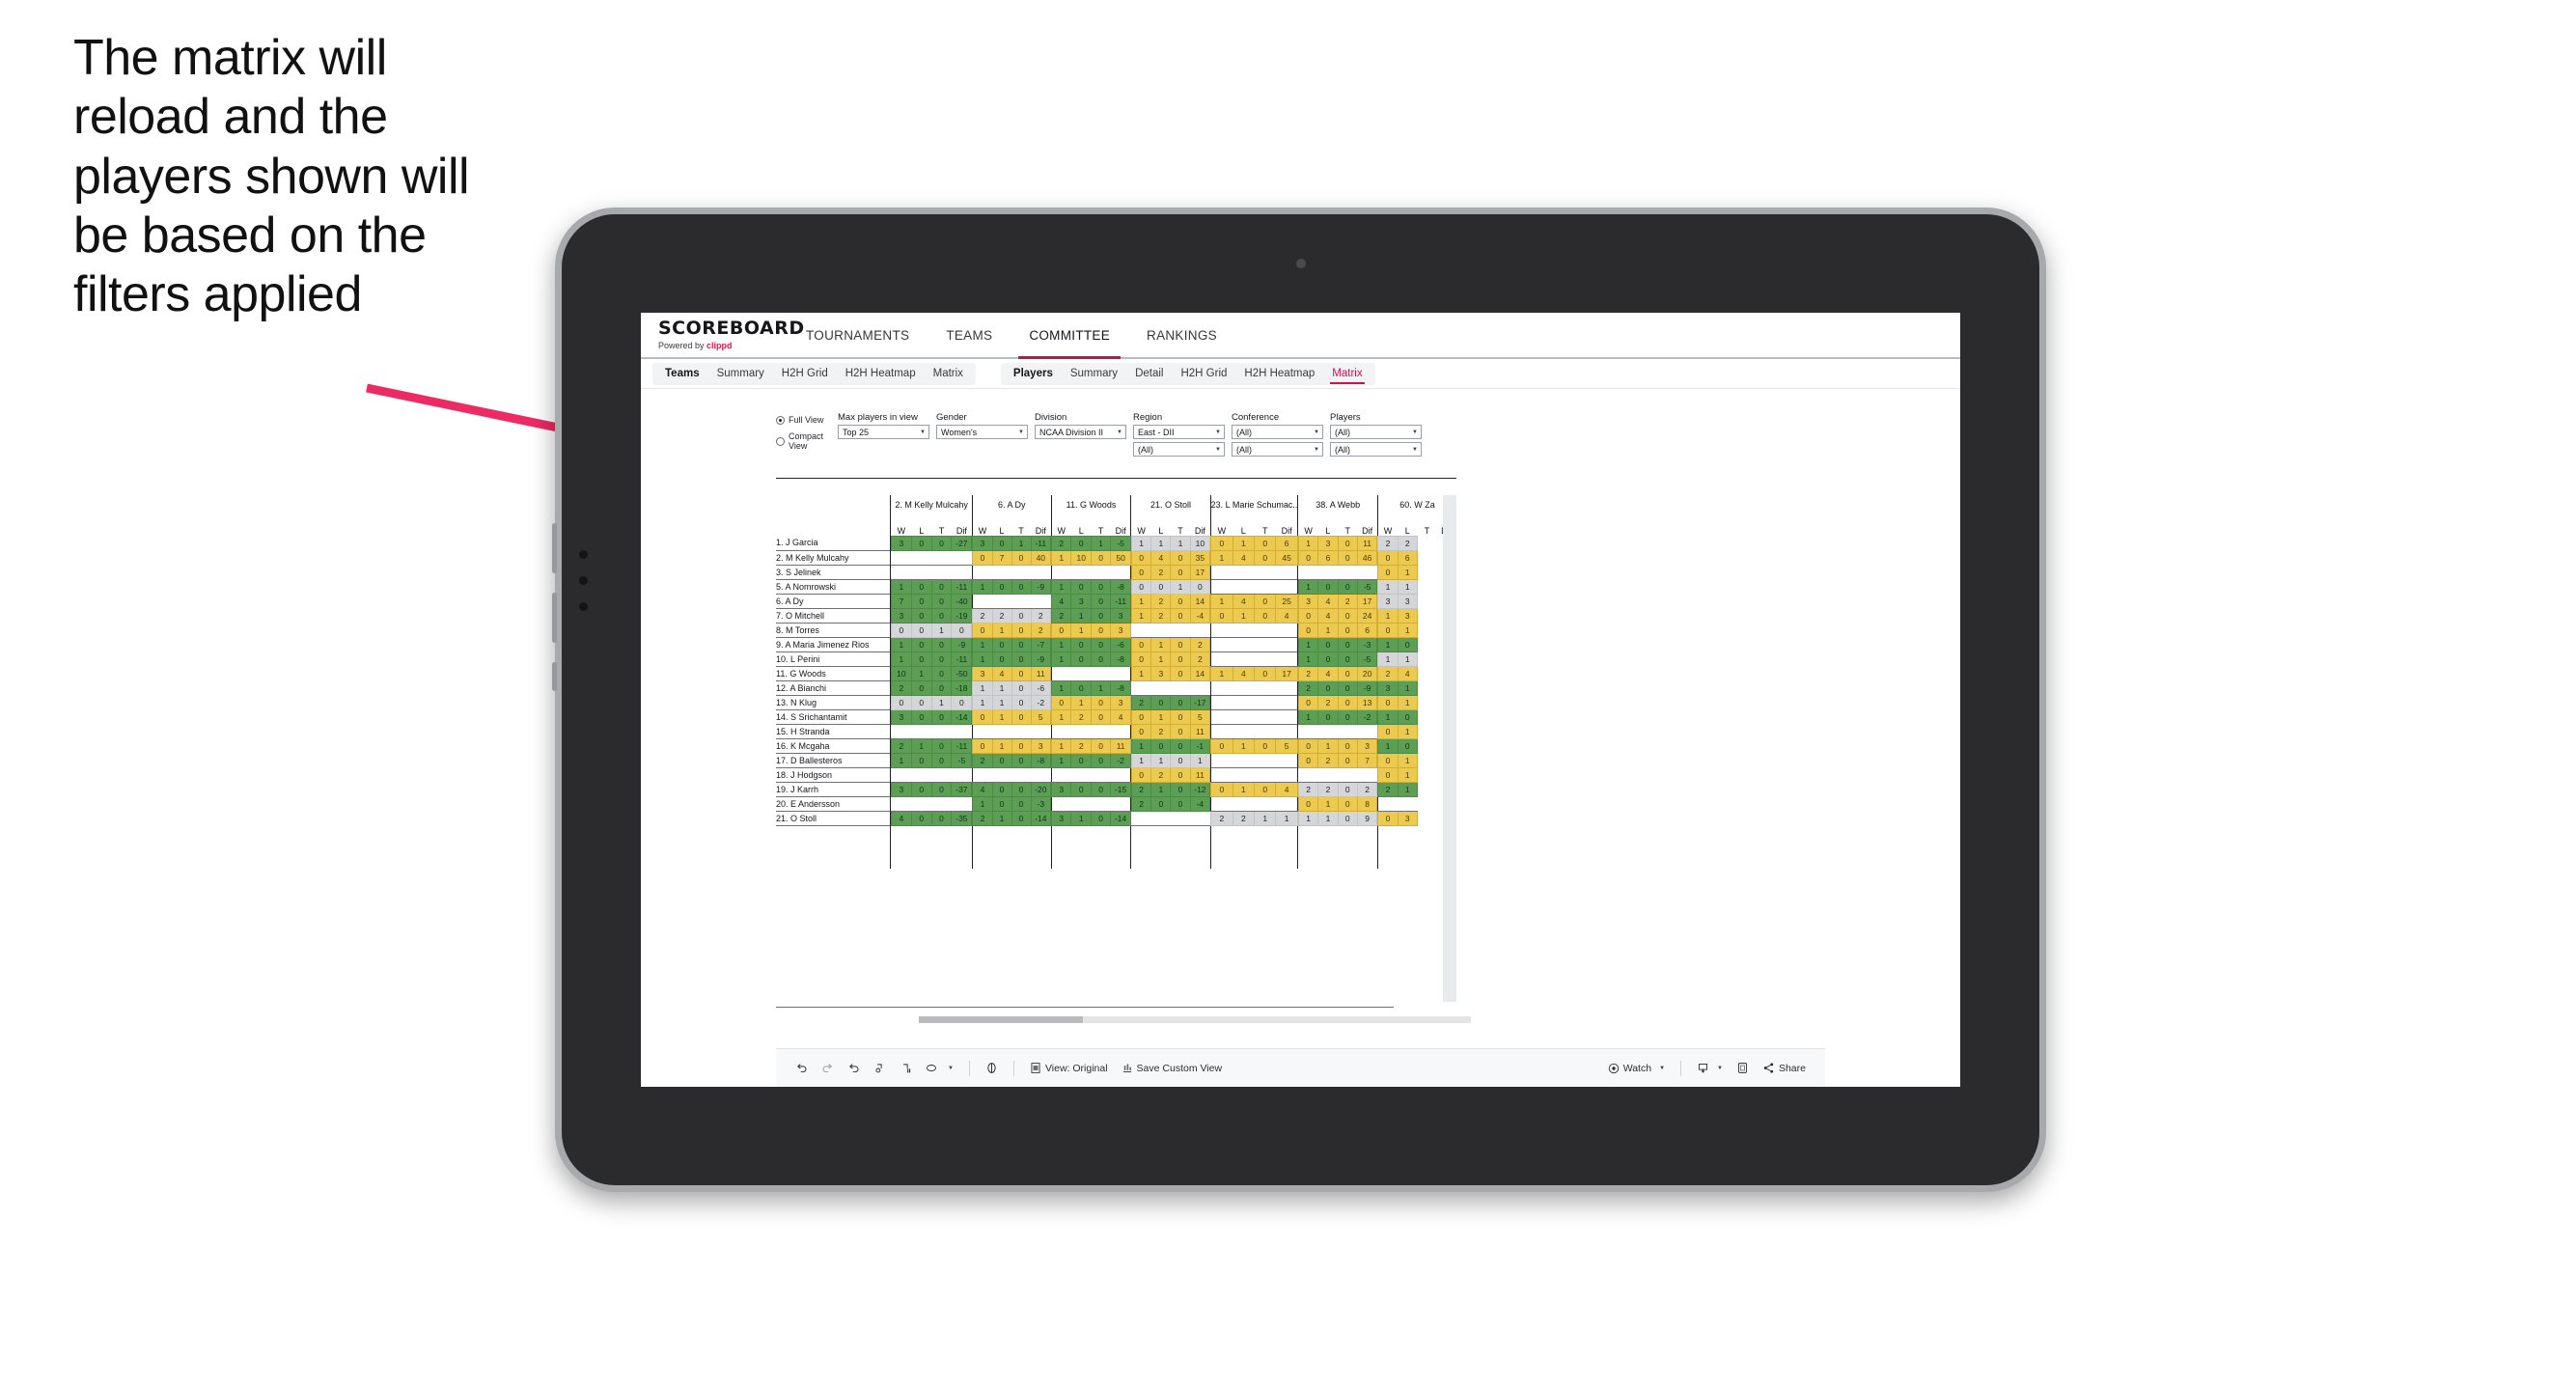 The height and width of the screenshot is (1386, 2576). What do you see at coordinates (1367, 557) in the screenshot?
I see `matrix-cell: 46` at bounding box center [1367, 557].